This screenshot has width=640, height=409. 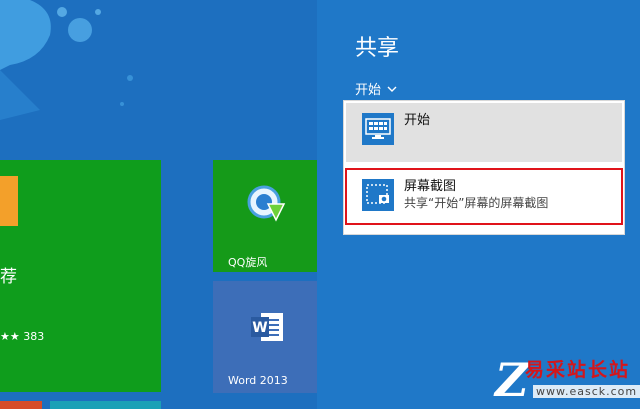 What do you see at coordinates (578, 370) in the screenshot?
I see `watermark-text: 易采站长站` at bounding box center [578, 370].